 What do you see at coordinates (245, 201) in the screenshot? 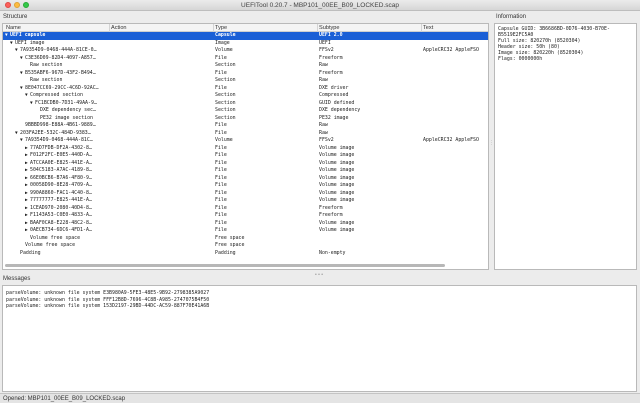
I see `tree-row: ▶ 77777777-E825-441E-A… File Volume image` at bounding box center [245, 201].